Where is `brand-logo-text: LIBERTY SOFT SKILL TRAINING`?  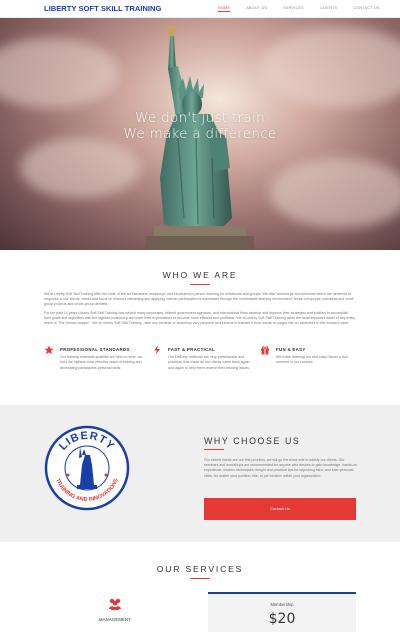 brand-logo-text: LIBERTY SOFT SKILL TRAINING is located at coordinates (102, 8).